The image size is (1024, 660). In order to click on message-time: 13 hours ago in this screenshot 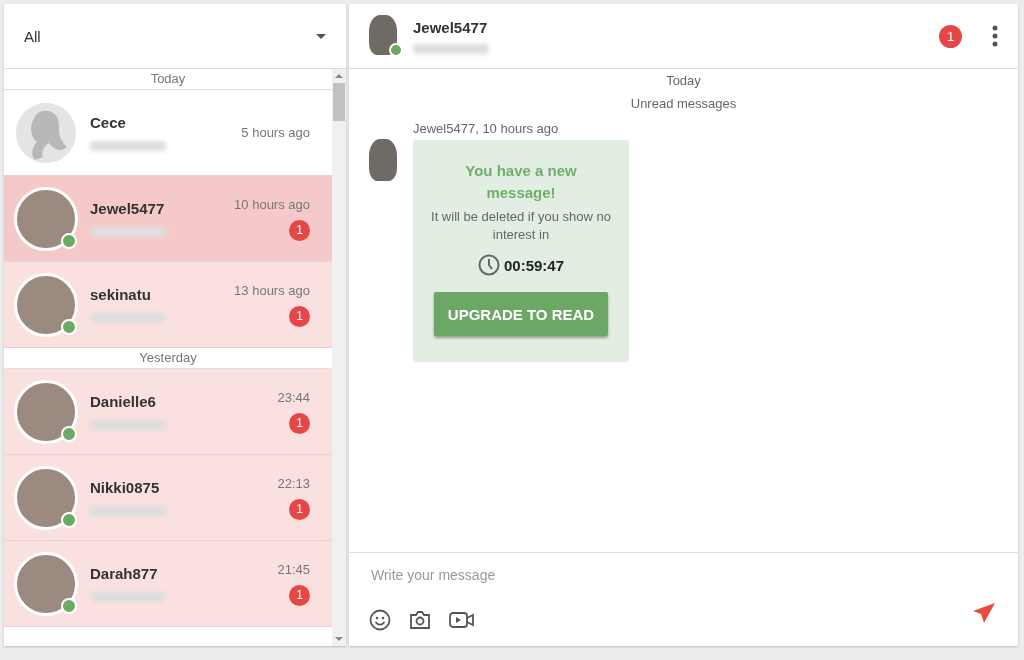, I will do `click(272, 290)`.